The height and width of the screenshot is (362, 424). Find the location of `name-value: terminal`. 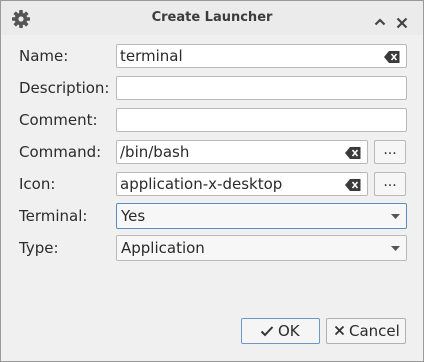

name-value: terminal is located at coordinates (151, 56).